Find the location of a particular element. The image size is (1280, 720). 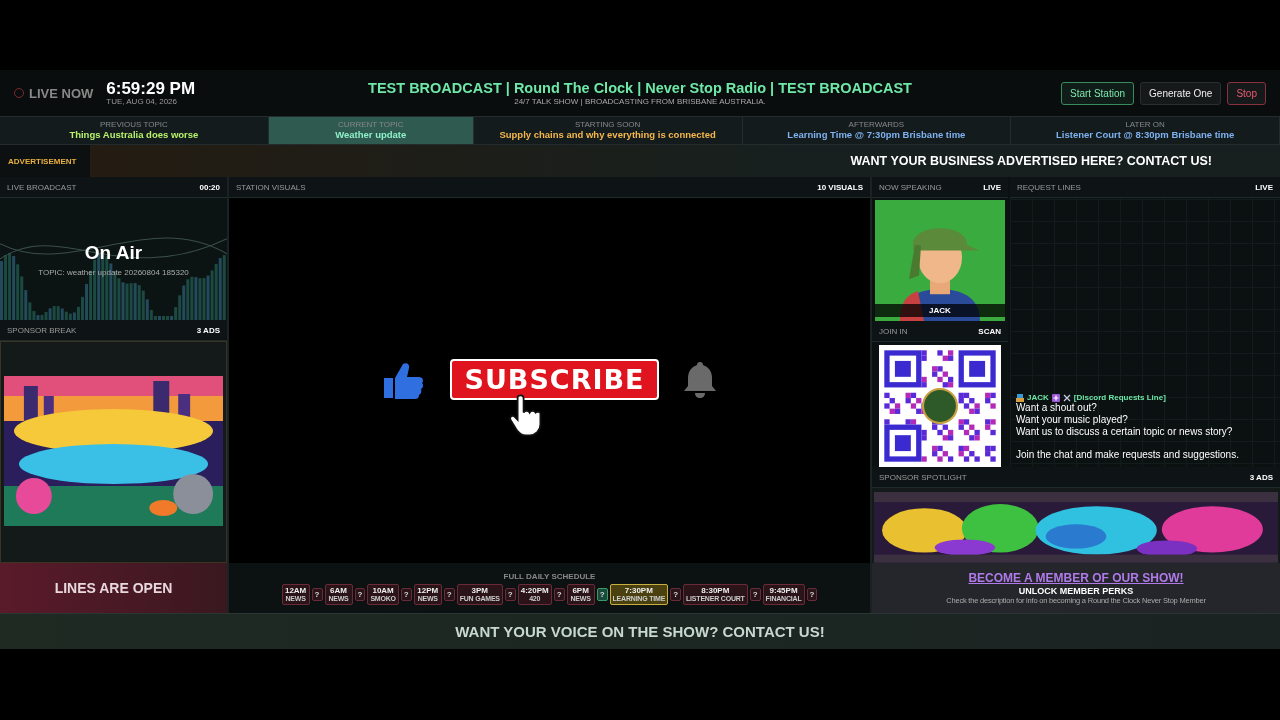

schedule-title: FULL DAILY SCHEDULE is located at coordinates (549, 576).